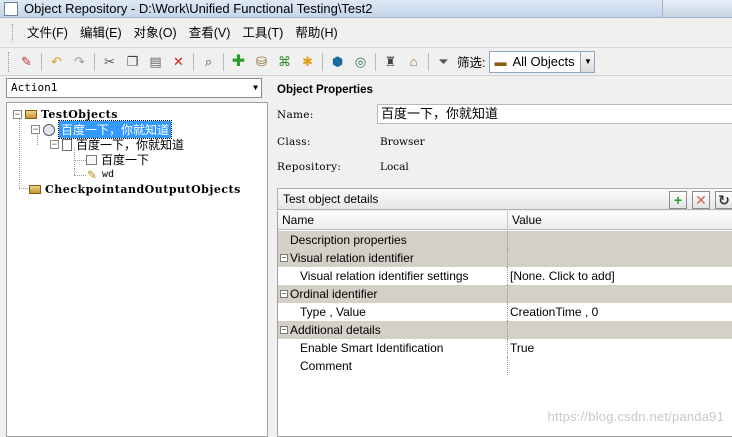  Describe the element at coordinates (393, 366) in the screenshot. I see `property-name: Comment` at that location.